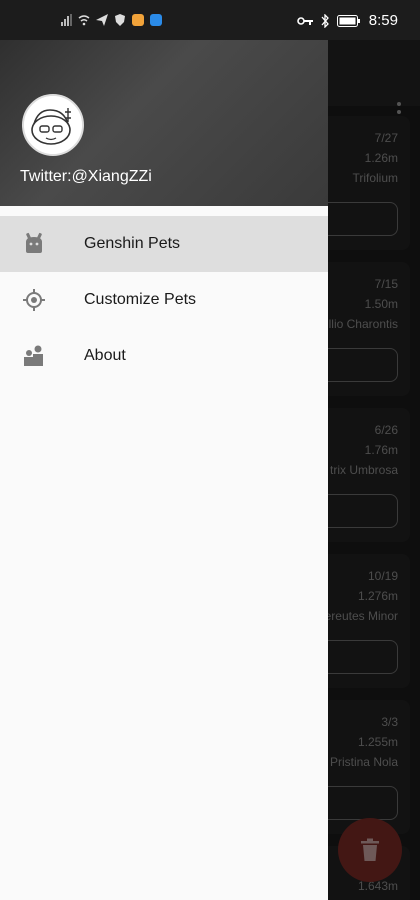 The image size is (420, 900). I want to click on drawer-item-about: About, so click(164, 356).